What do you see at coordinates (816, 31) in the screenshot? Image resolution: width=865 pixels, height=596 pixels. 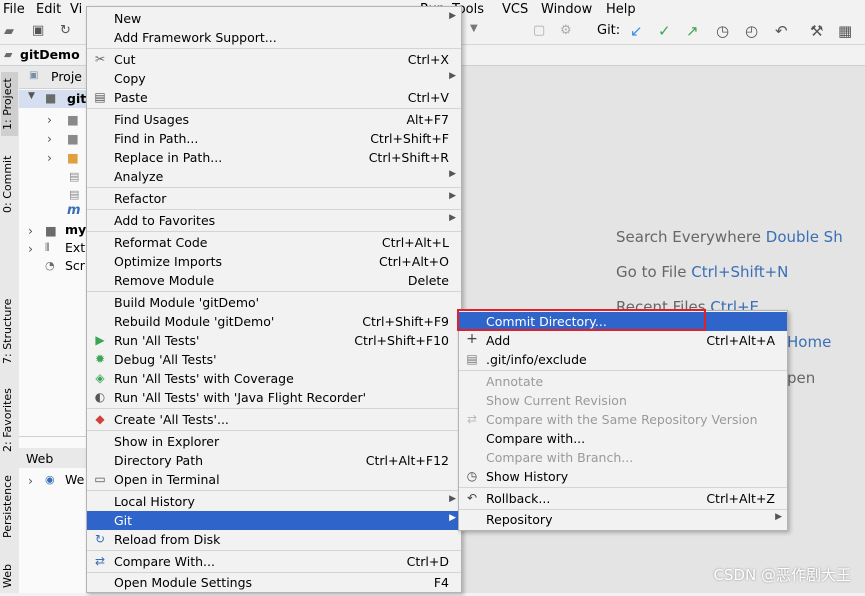 I see `wrench-icon: ⚒` at bounding box center [816, 31].